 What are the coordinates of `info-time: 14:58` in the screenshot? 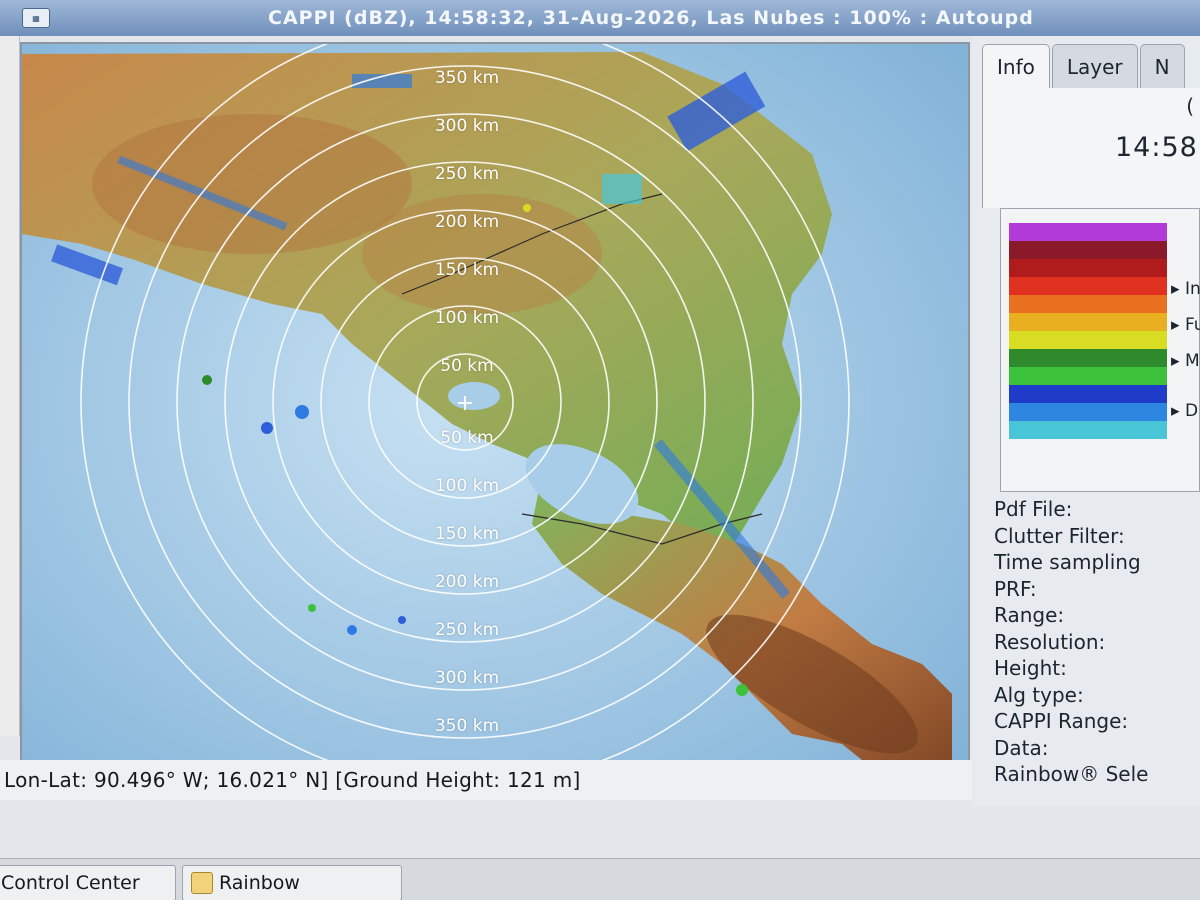 It's located at (1156, 147).